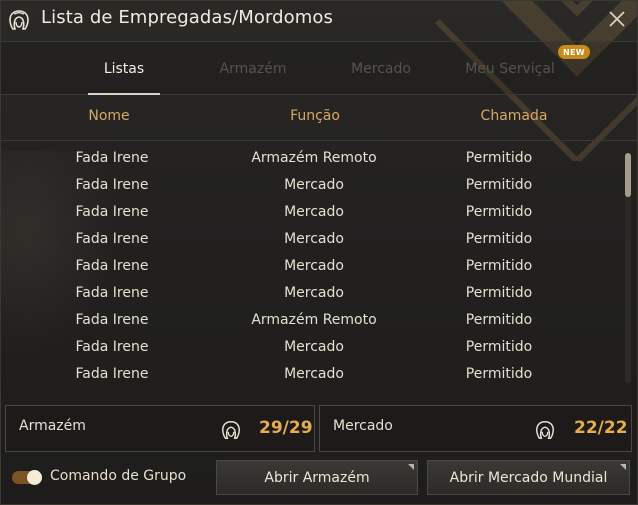 The height and width of the screenshot is (505, 638). Describe the element at coordinates (52, 426) in the screenshot. I see `warehouse-summary-label: Armazém` at that location.